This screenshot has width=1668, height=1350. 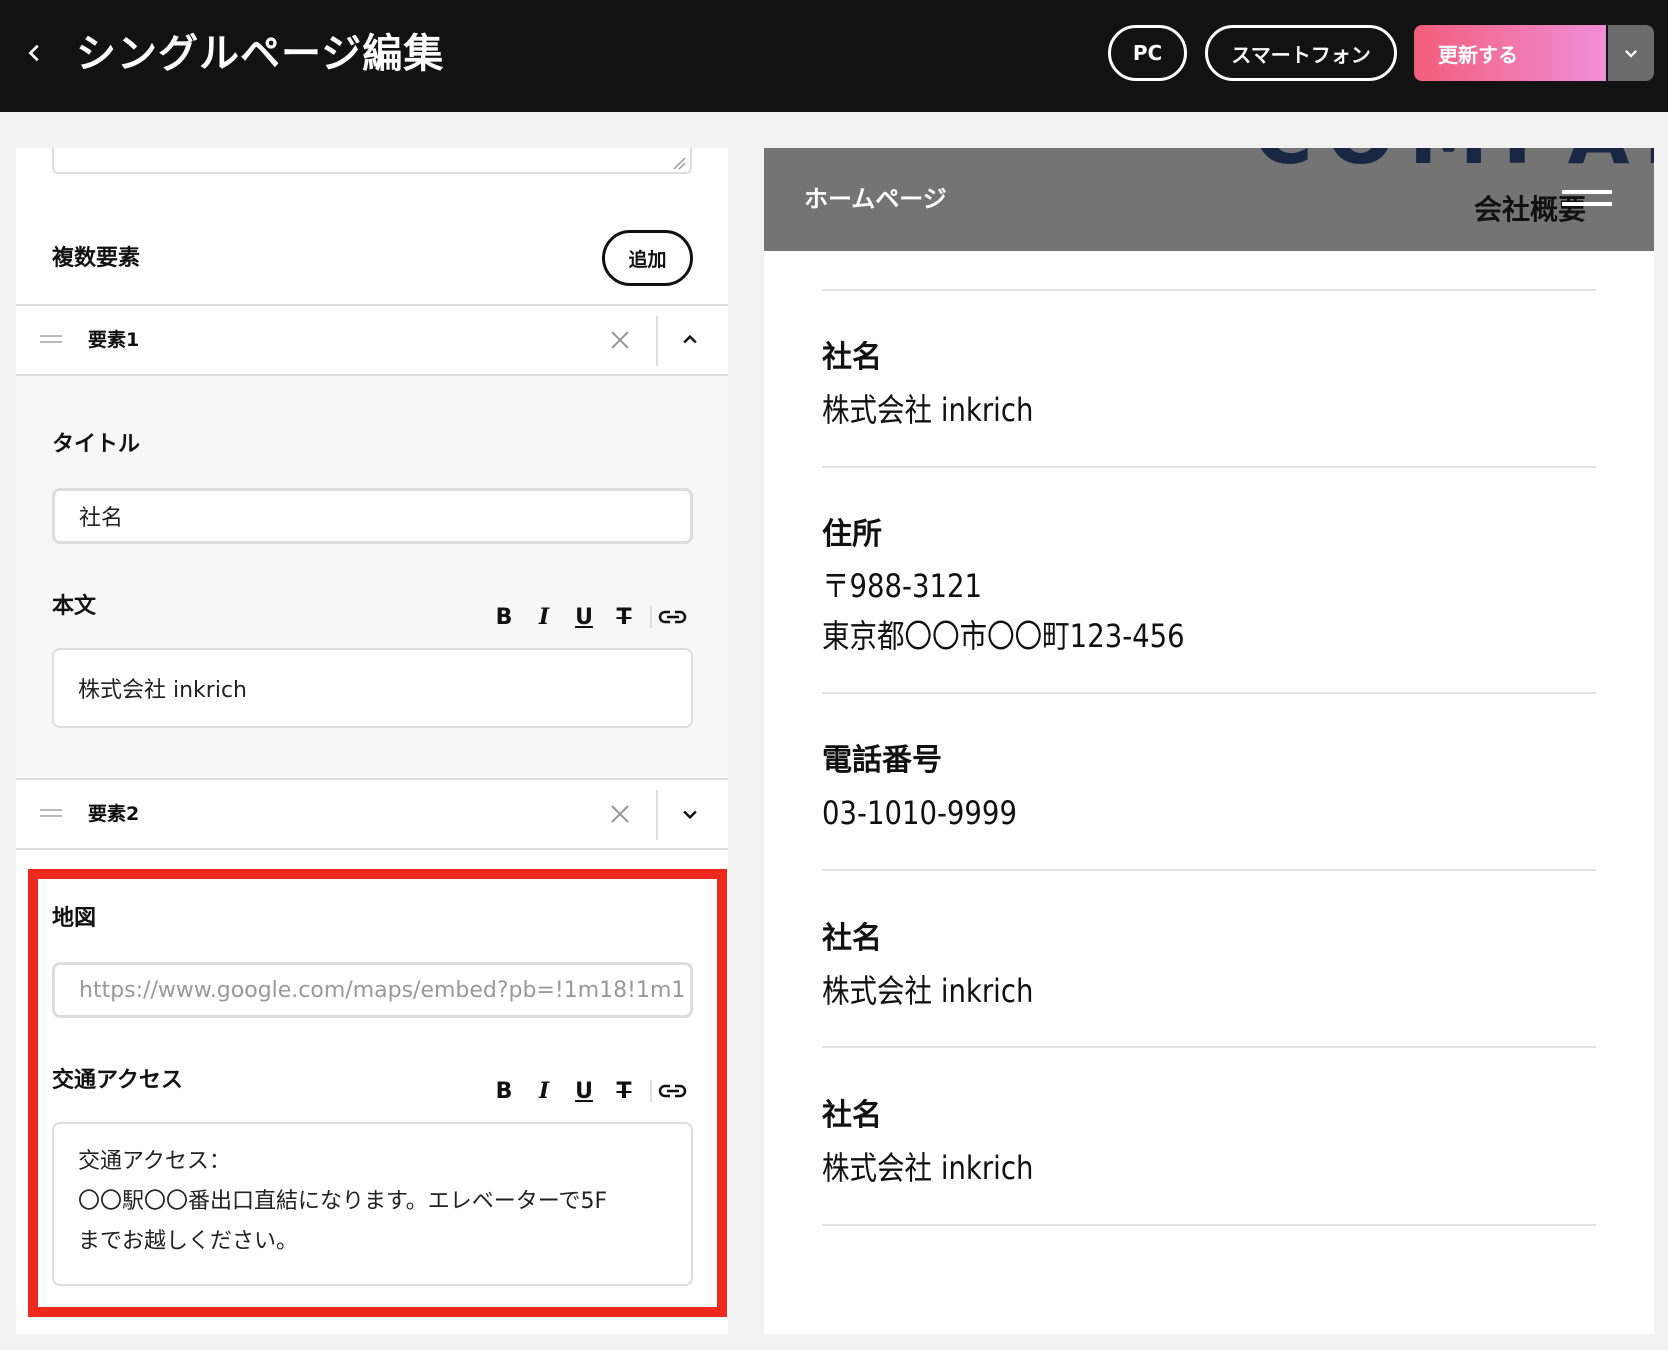 What do you see at coordinates (96, 258) in the screenshot?
I see `multi-element-label: 複数要素` at bounding box center [96, 258].